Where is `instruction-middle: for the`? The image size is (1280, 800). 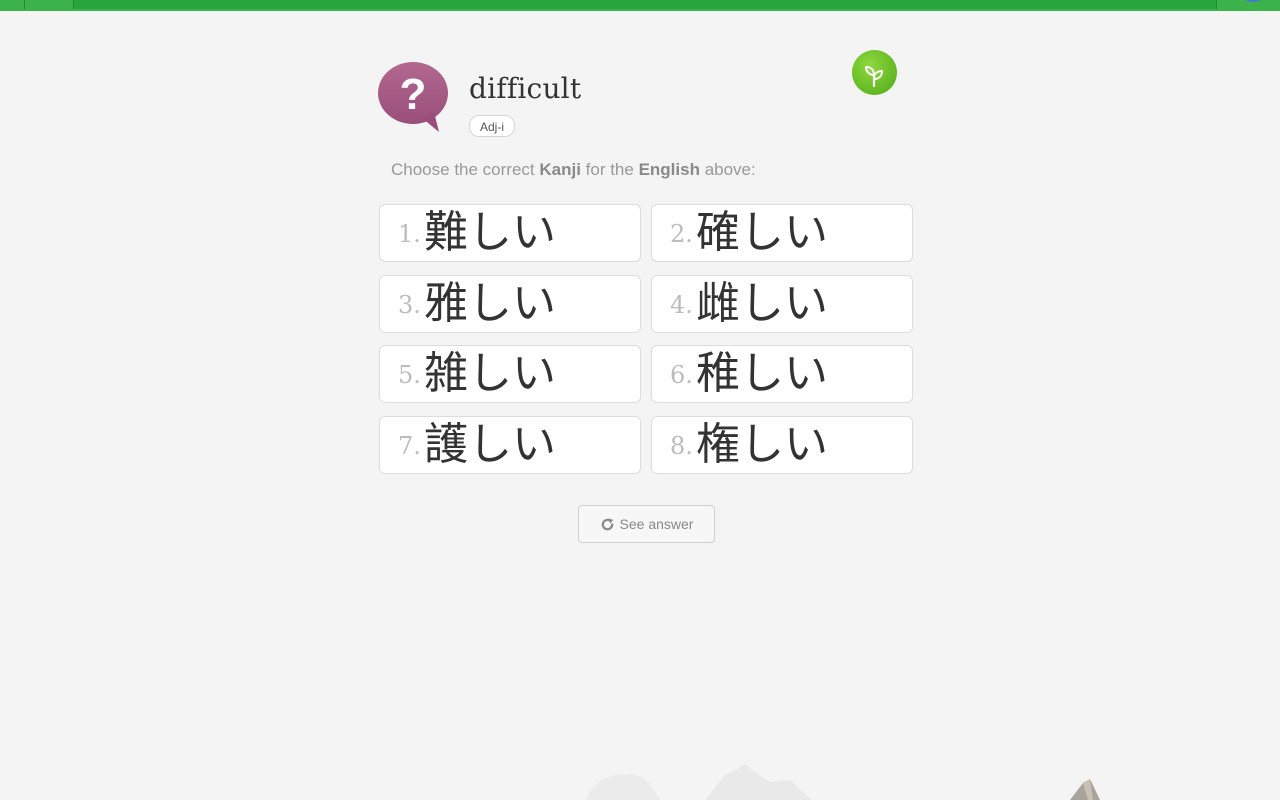
instruction-middle: for the is located at coordinates (609, 169).